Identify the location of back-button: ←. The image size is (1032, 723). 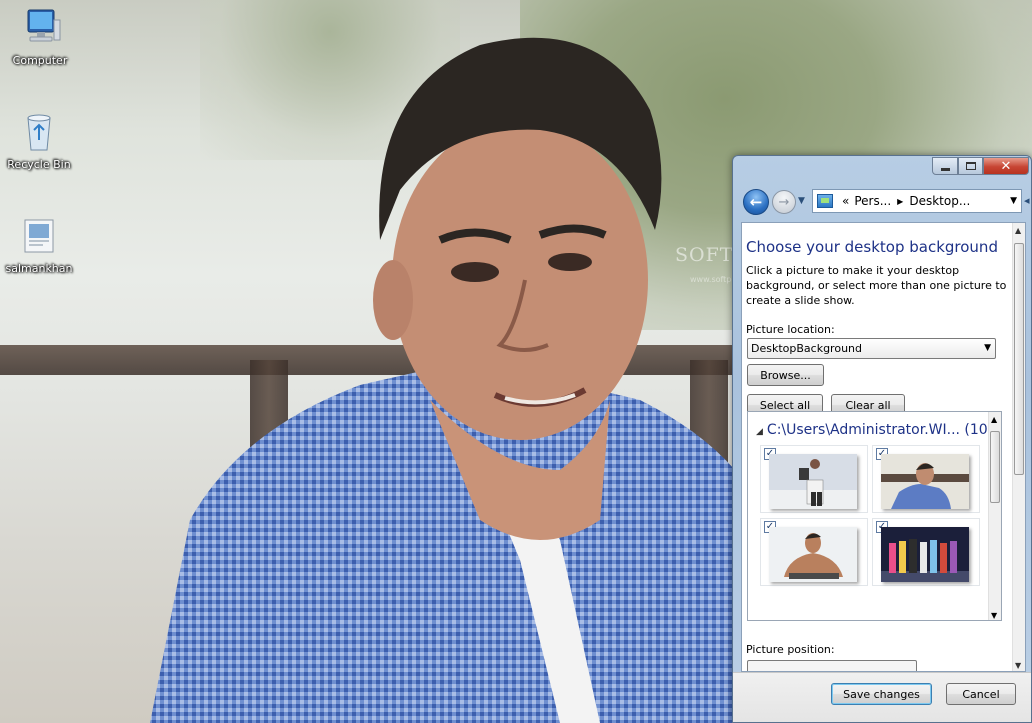
(756, 202).